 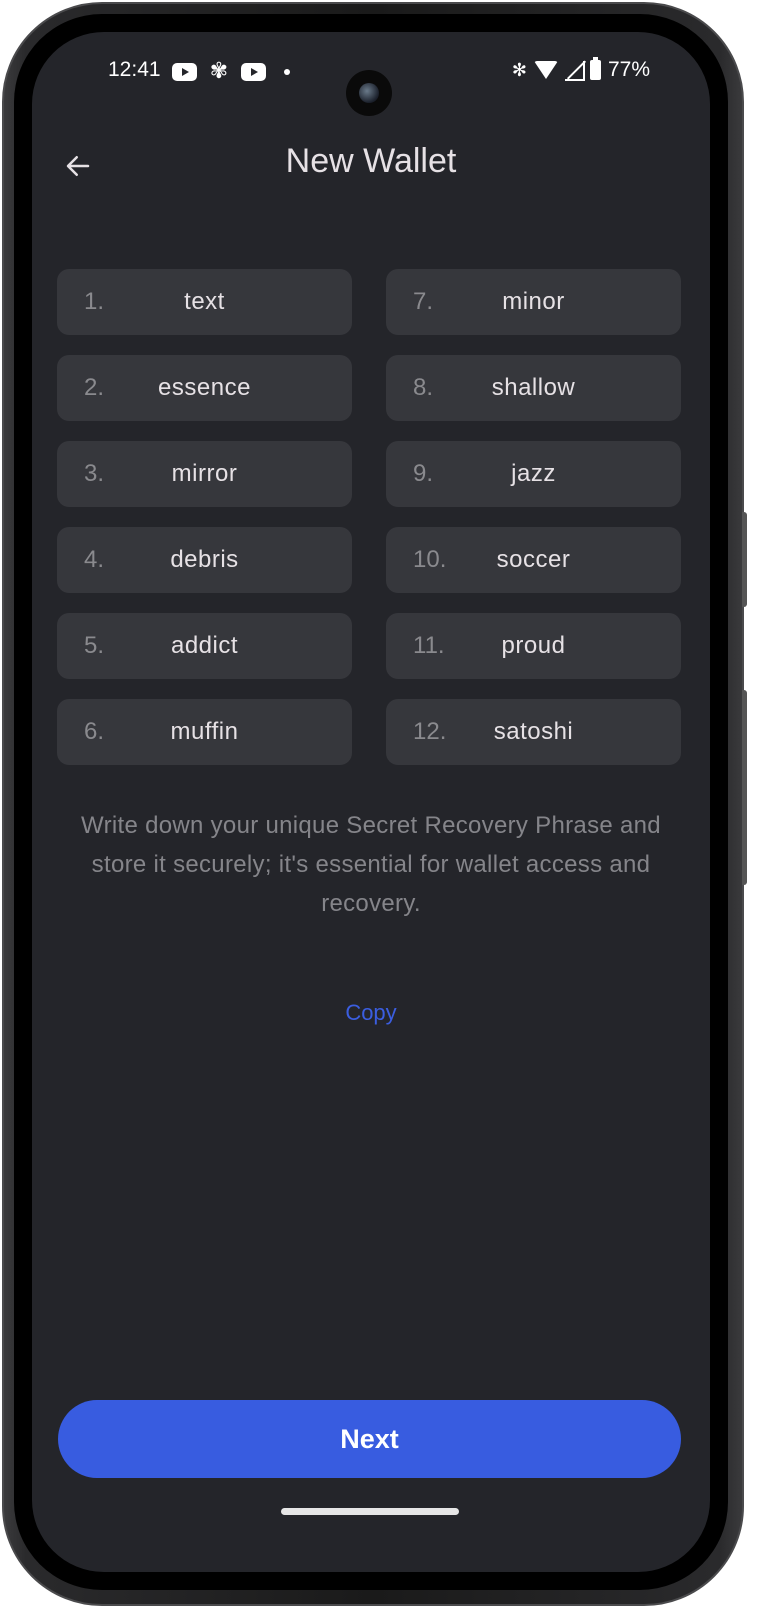 I want to click on phrase-word: addict, so click(x=204, y=645).